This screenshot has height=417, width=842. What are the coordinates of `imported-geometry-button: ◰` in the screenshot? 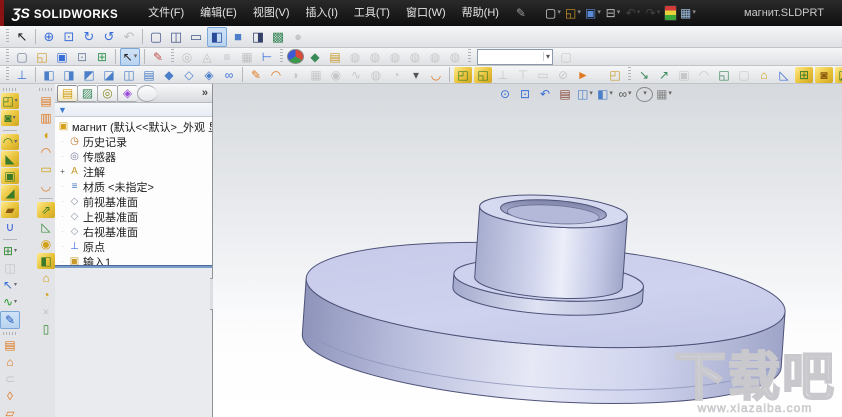 It's located at (615, 75).